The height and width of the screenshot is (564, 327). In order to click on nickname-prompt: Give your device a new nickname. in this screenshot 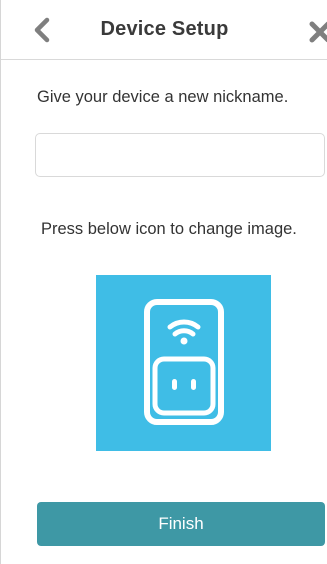, I will do `click(163, 97)`.